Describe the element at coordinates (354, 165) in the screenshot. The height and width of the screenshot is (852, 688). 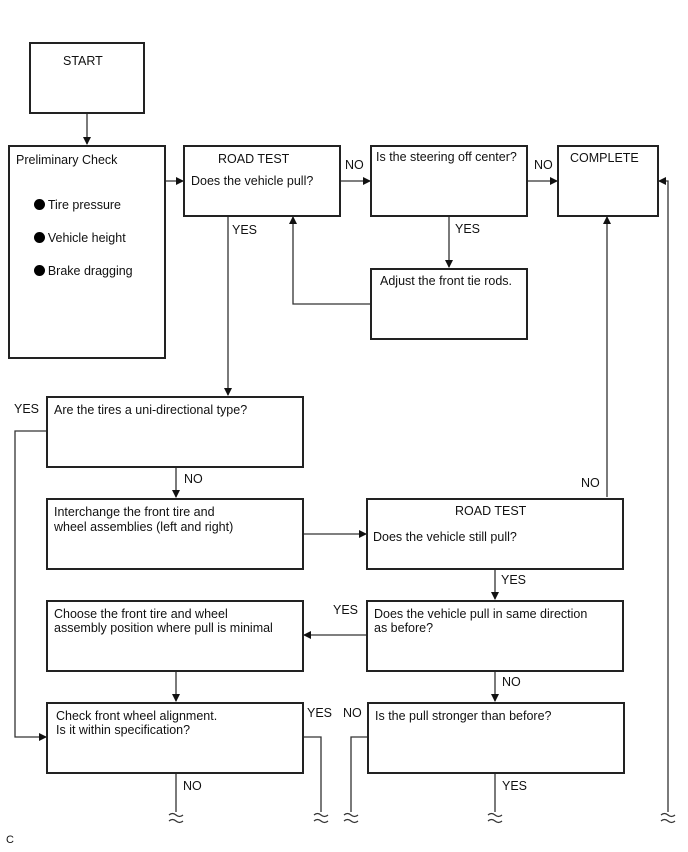
I see `edge-label-rt1-no: NO` at that location.